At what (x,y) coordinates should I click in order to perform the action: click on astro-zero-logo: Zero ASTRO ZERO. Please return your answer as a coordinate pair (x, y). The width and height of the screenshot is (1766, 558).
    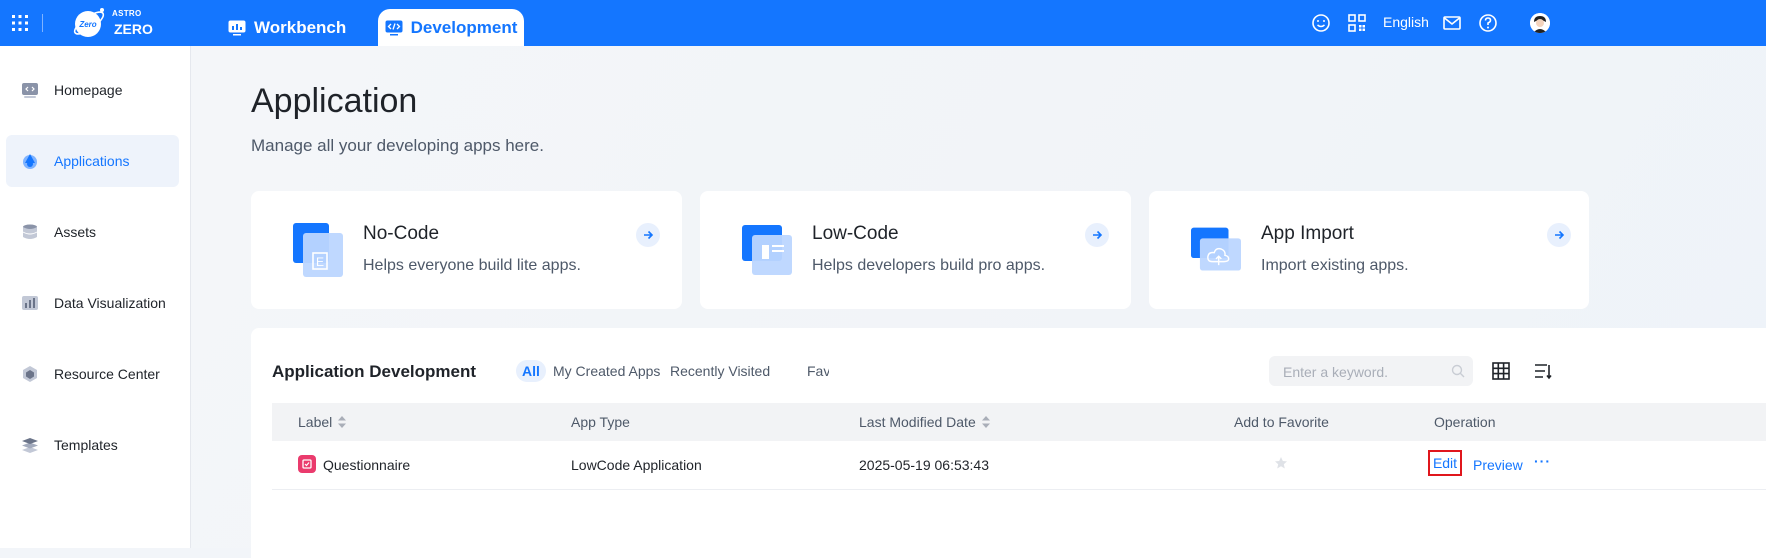
    Looking at the image, I should click on (117, 23).